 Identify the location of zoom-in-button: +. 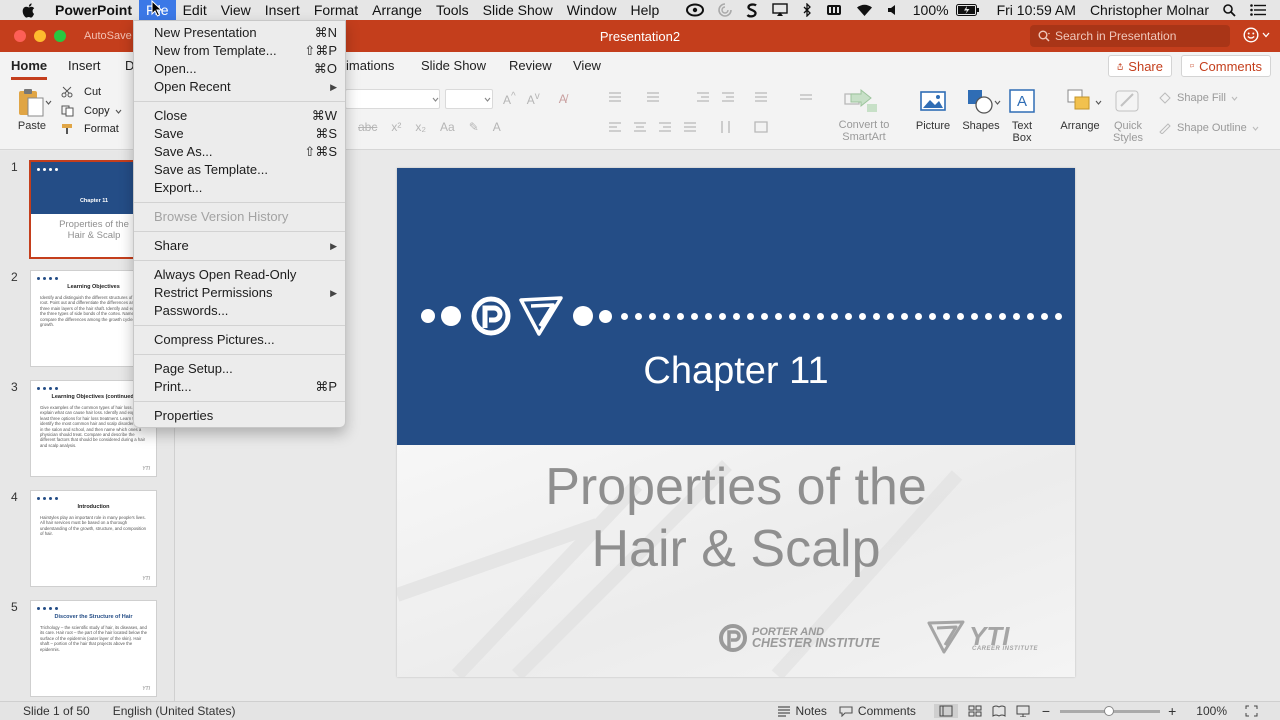
(1172, 711).